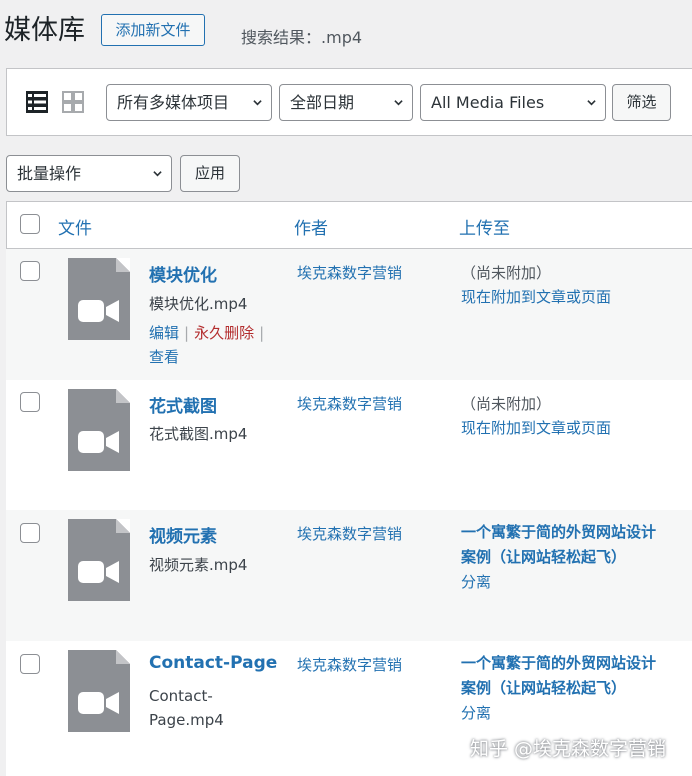 The width and height of the screenshot is (692, 776). Describe the element at coordinates (342, 37) in the screenshot. I see `search-term: .mp4` at that location.